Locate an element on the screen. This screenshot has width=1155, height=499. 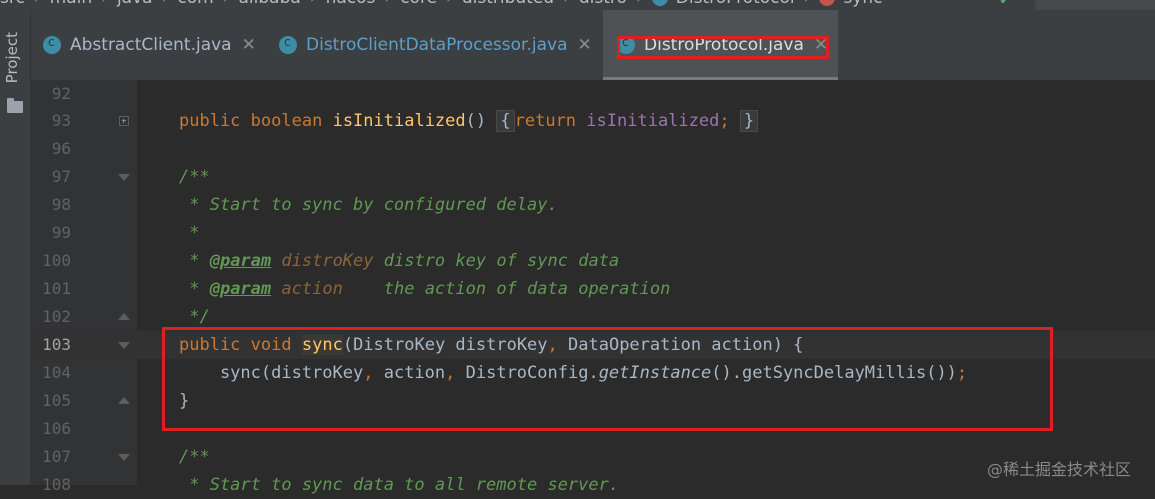
line-number: 99 is located at coordinates (61, 232).